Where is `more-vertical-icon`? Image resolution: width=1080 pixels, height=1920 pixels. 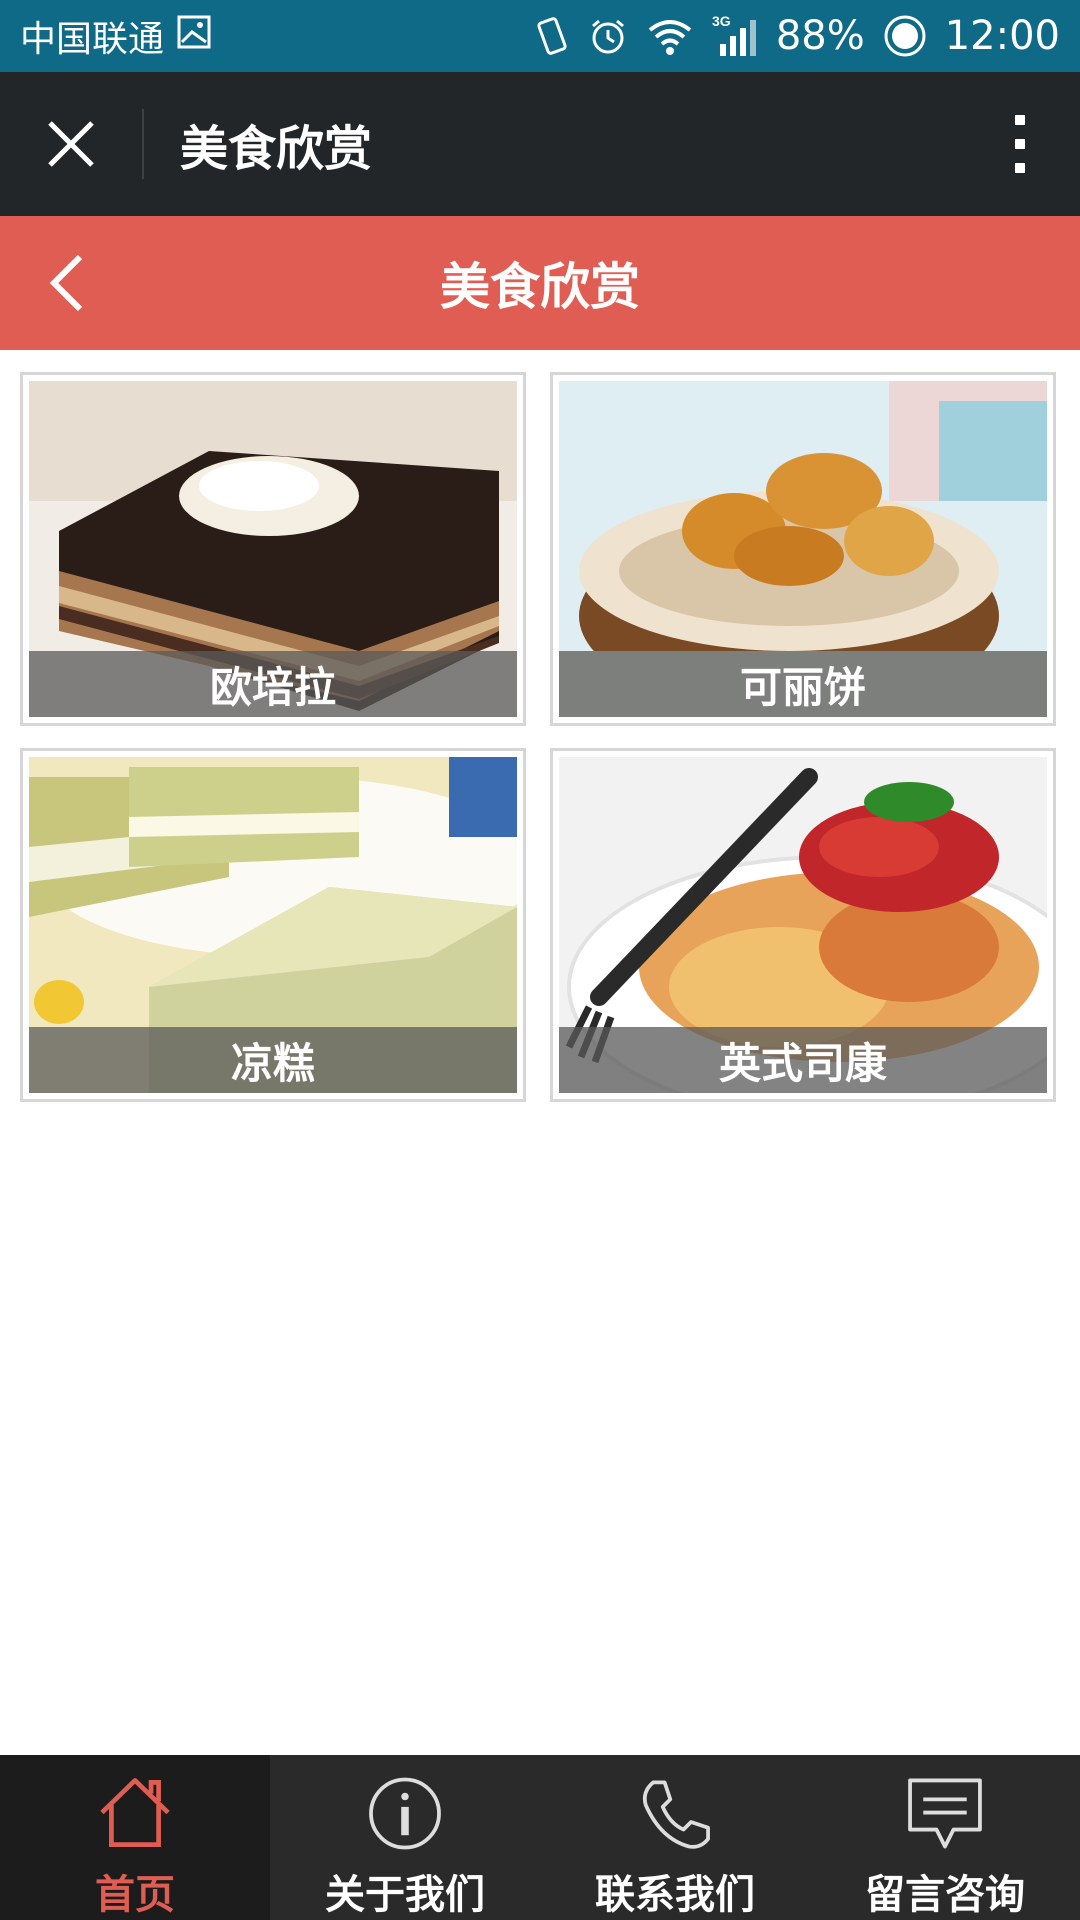
more-vertical-icon is located at coordinates (1020, 144).